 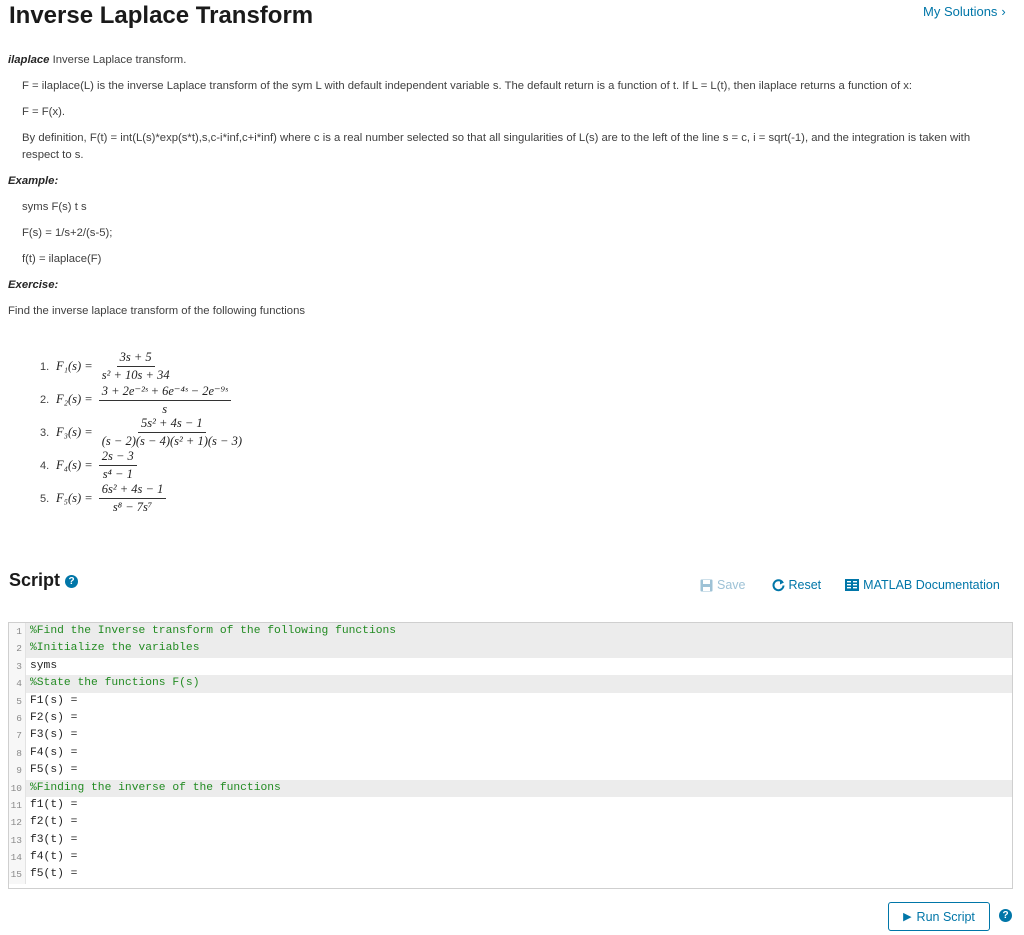 What do you see at coordinates (29, 60) in the screenshot?
I see `function-name: ilaplace` at bounding box center [29, 60].